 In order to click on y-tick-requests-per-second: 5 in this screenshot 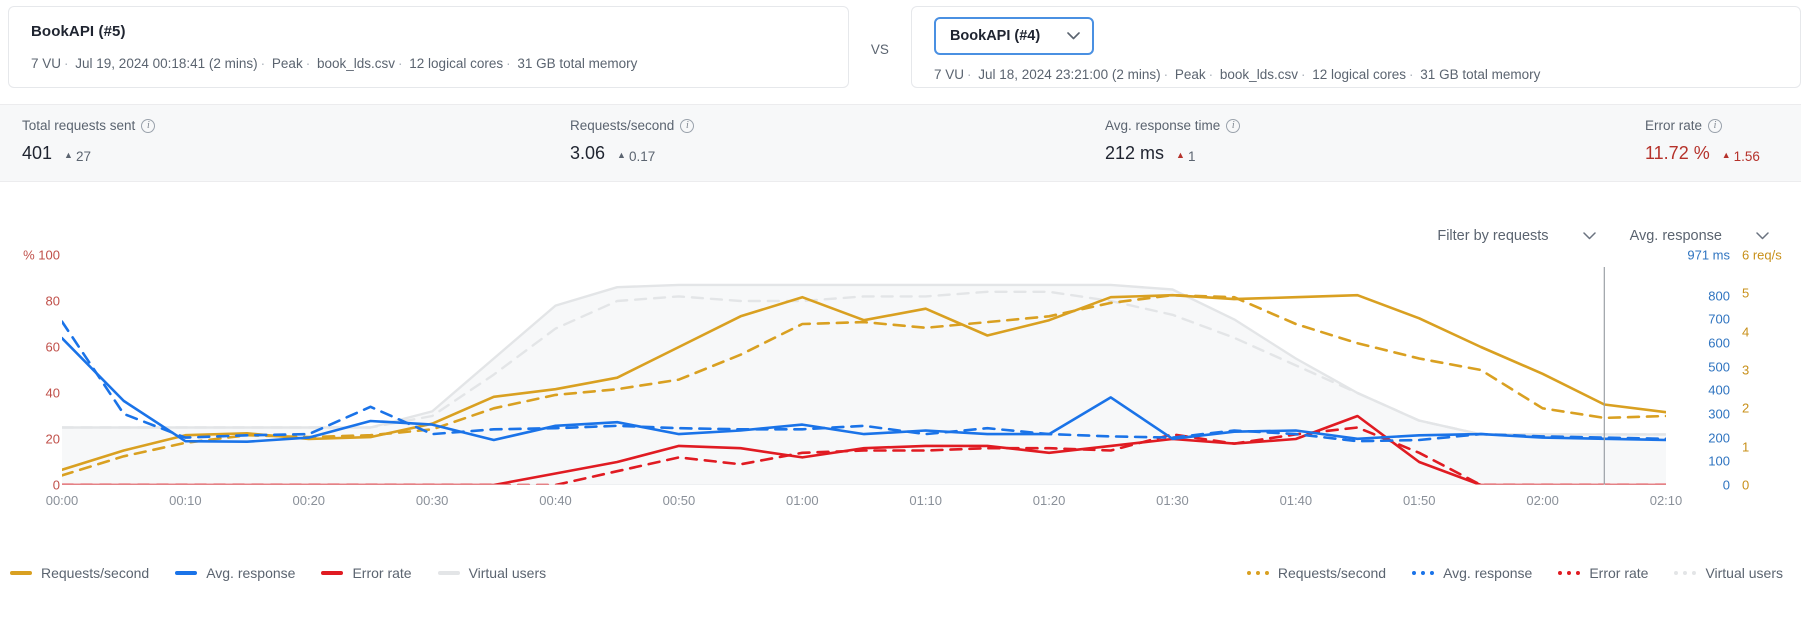, I will do `click(1746, 293)`.